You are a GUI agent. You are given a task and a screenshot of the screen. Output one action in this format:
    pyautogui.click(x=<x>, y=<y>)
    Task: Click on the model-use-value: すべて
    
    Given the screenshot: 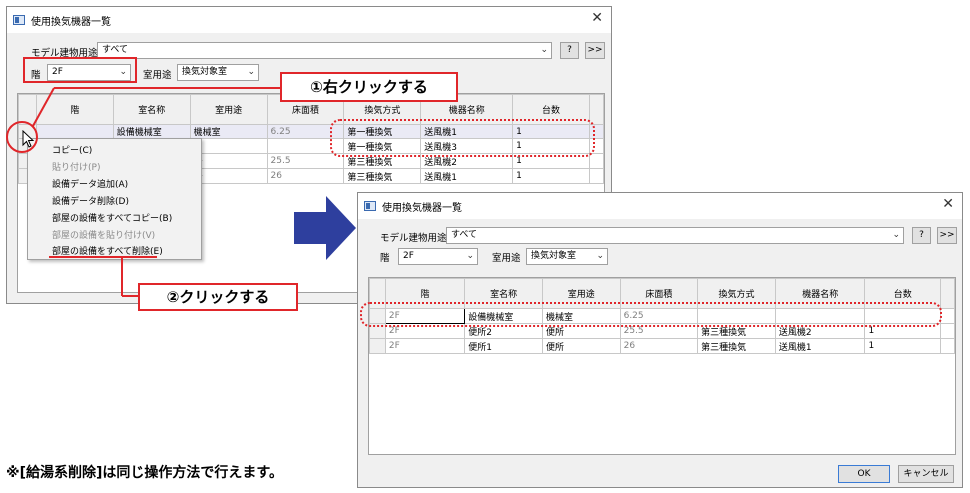 What is the action you would take?
    pyautogui.click(x=464, y=235)
    